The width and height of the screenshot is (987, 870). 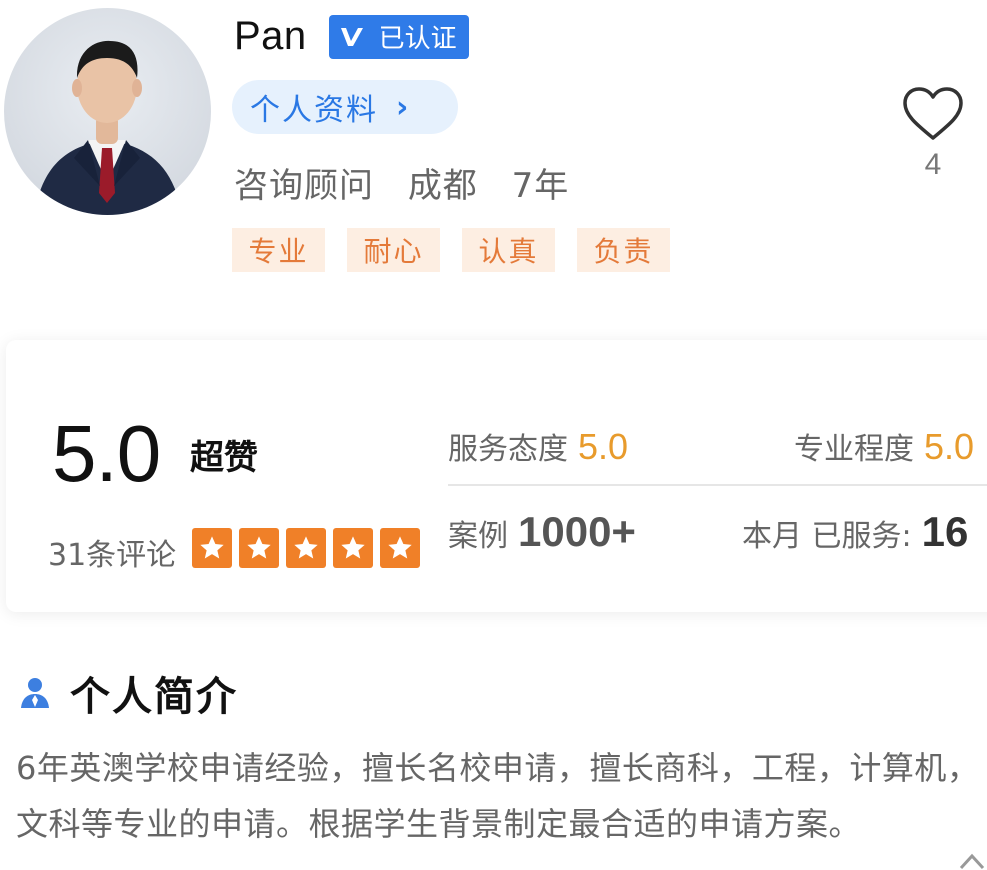 What do you see at coordinates (403, 107) in the screenshot?
I see `chevron-right-icon: ›` at bounding box center [403, 107].